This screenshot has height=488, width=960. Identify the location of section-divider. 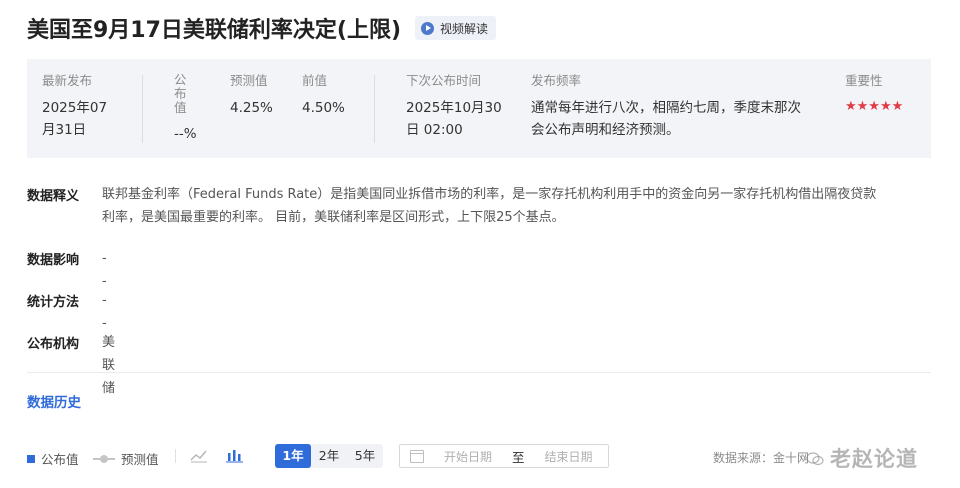
(479, 372).